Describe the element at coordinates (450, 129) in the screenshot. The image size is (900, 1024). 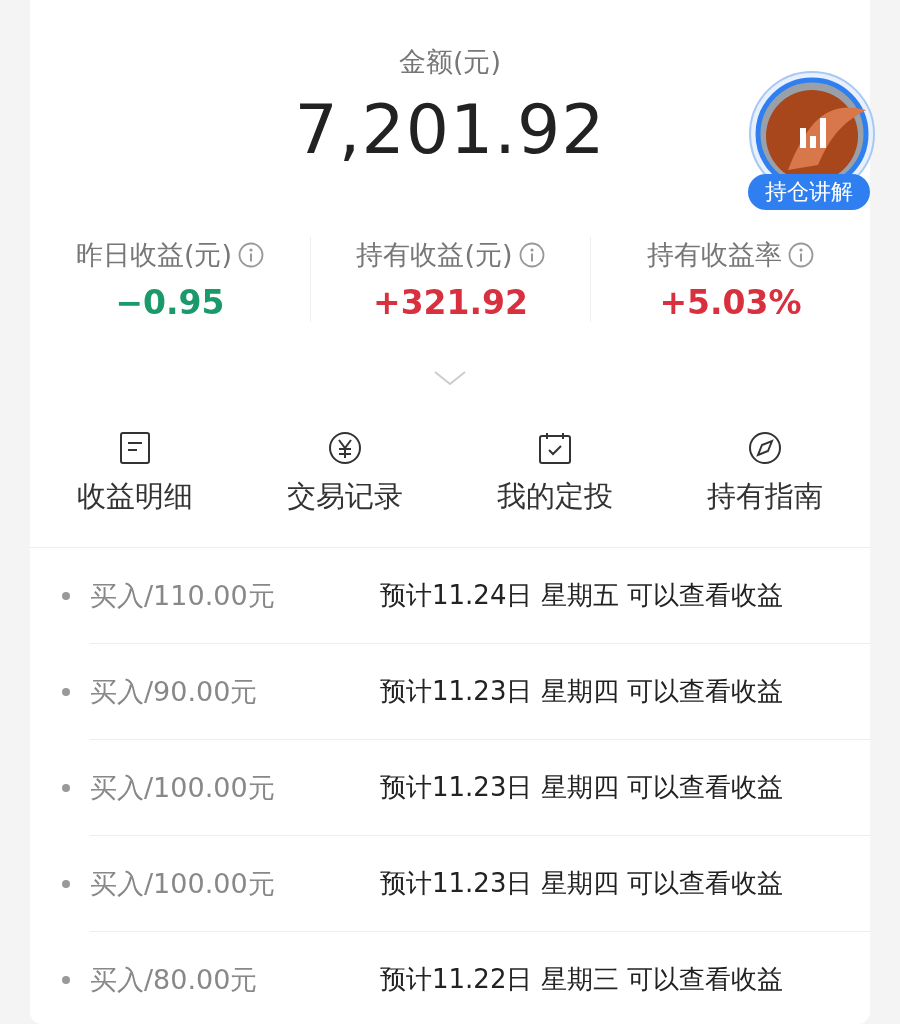
I see `balance-amount: 7,201.92` at that location.